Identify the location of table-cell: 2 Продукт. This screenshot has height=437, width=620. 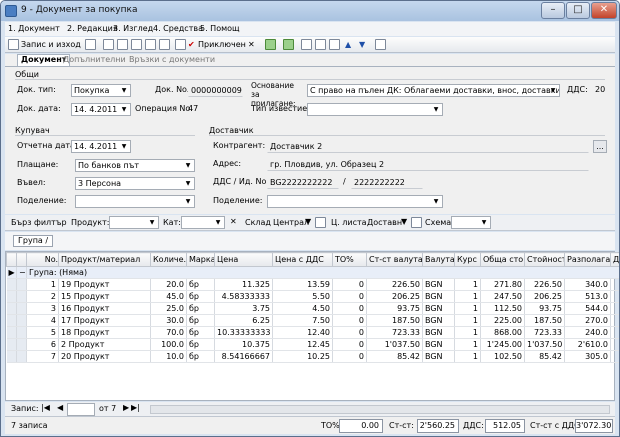
(104, 344).